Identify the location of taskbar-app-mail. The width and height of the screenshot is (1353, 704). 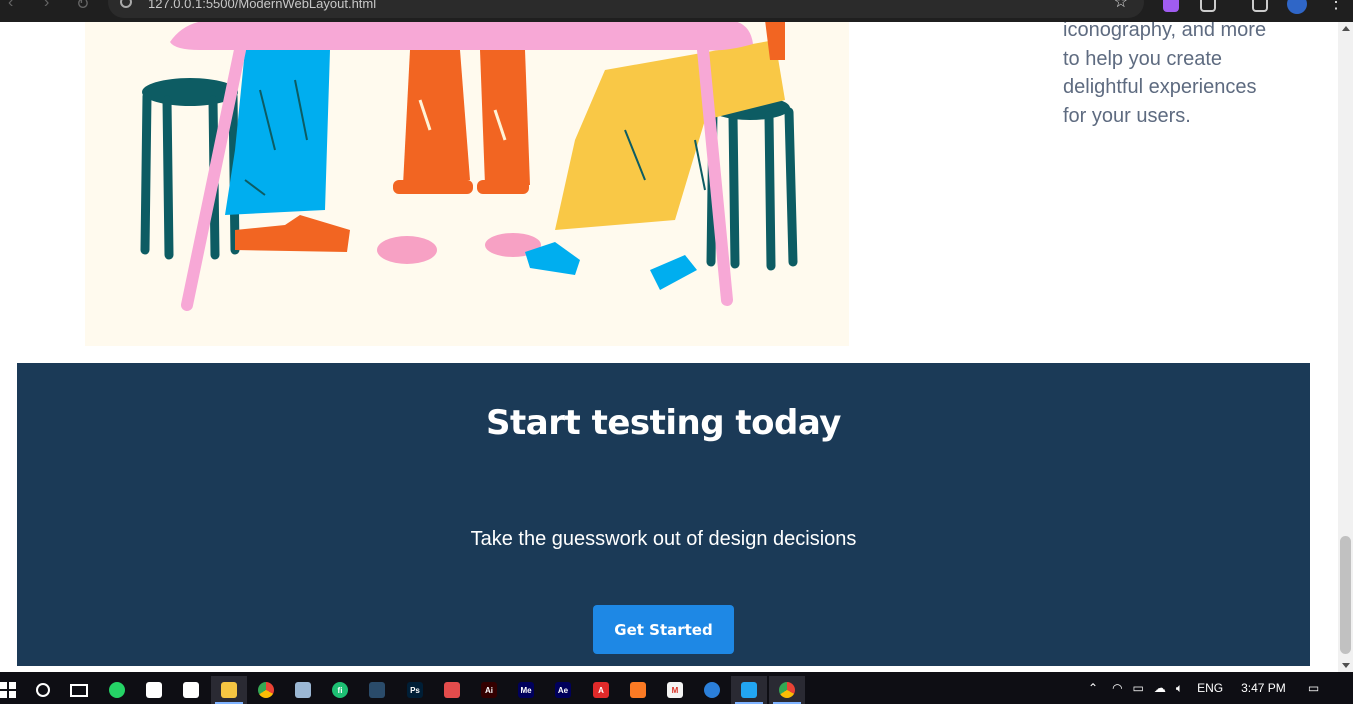
(191, 690).